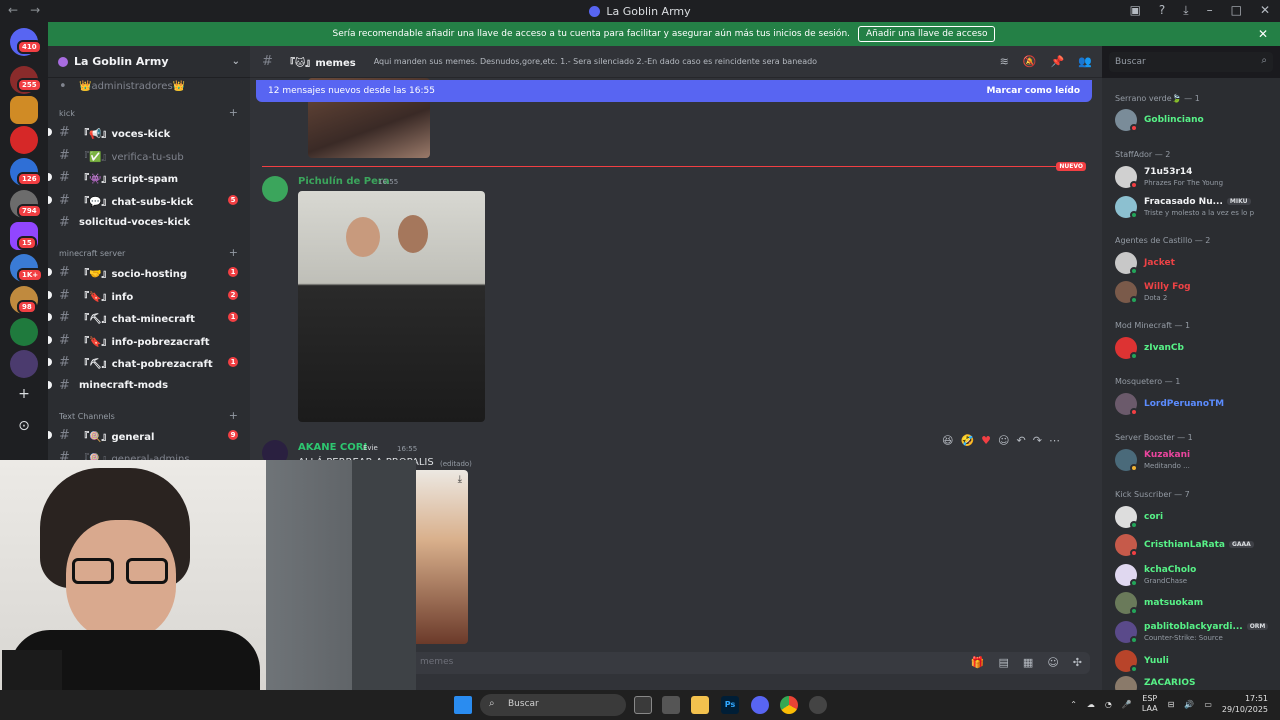 The height and width of the screenshot is (720, 1280). What do you see at coordinates (730, 705) in the screenshot?
I see `photoshop-icon: Ps` at bounding box center [730, 705].